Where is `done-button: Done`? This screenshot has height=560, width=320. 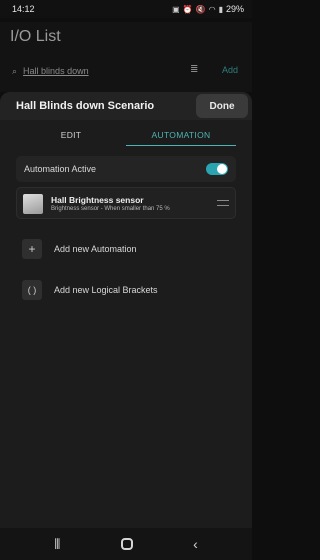
done-button: Done is located at coordinates (222, 106).